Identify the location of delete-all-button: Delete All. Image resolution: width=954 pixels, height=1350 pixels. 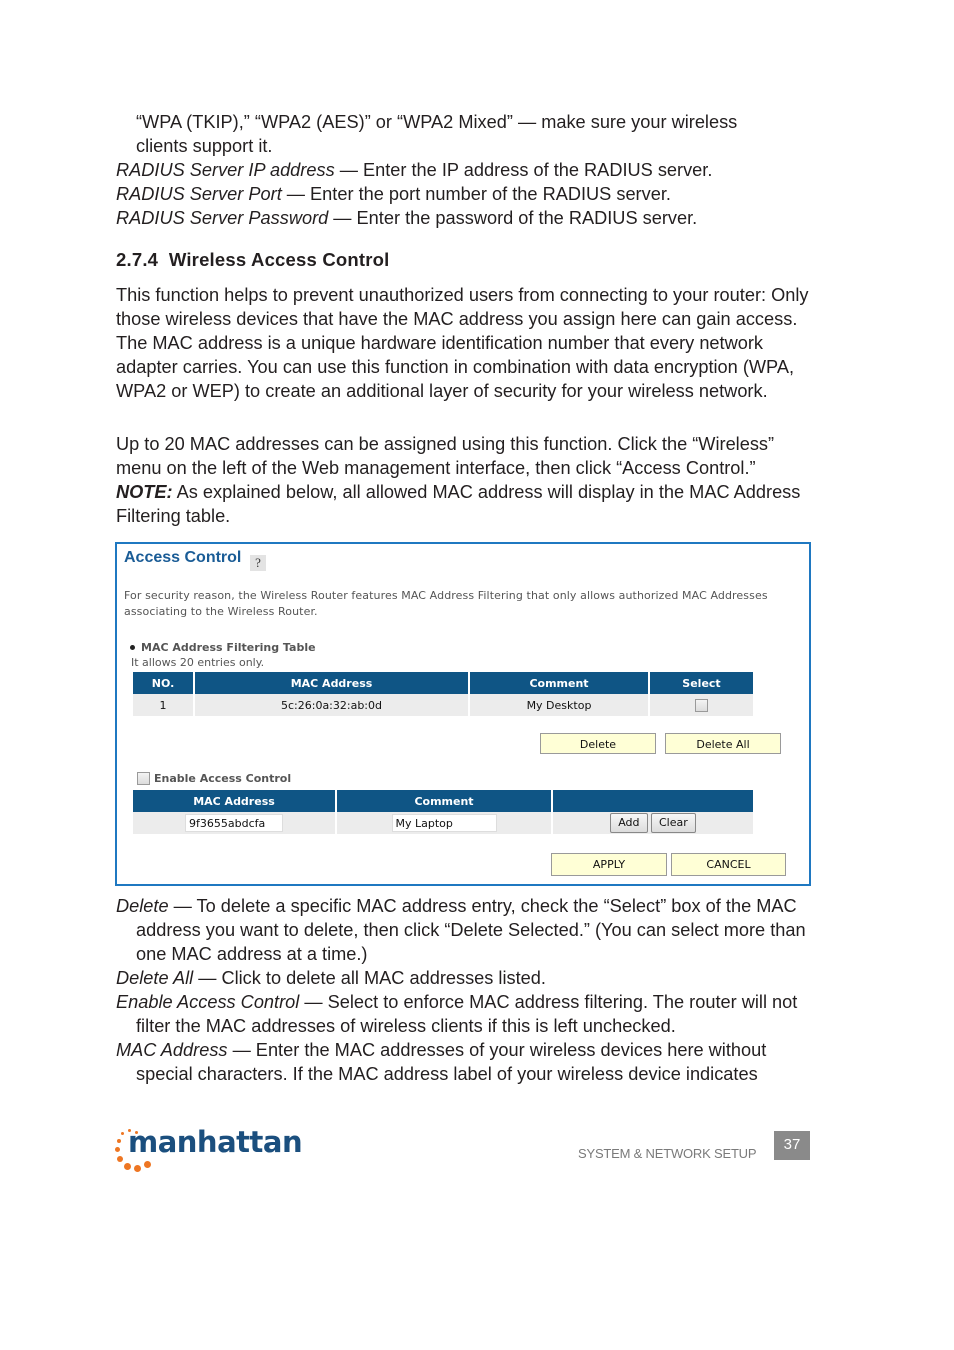
(723, 743).